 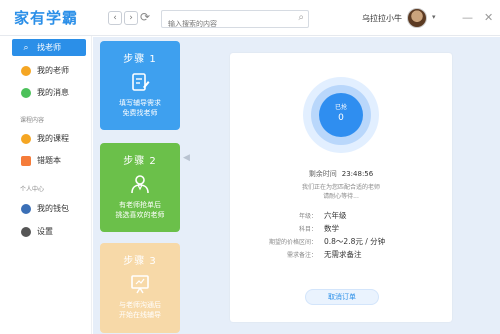 I want to click on edit-form-icon, so click(x=140, y=82).